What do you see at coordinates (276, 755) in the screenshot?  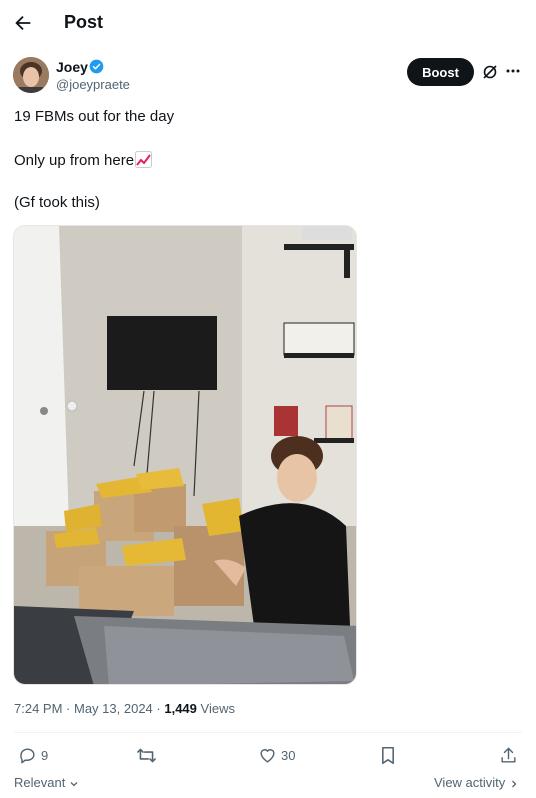 I see `like-button: 30` at bounding box center [276, 755].